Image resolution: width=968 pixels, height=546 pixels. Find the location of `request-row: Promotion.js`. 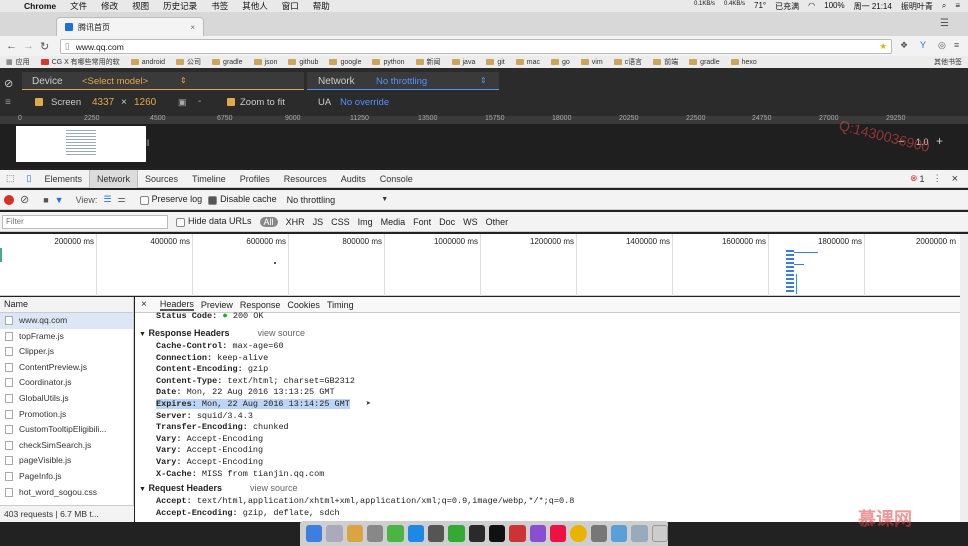

request-row: Promotion.js is located at coordinates (66, 415).